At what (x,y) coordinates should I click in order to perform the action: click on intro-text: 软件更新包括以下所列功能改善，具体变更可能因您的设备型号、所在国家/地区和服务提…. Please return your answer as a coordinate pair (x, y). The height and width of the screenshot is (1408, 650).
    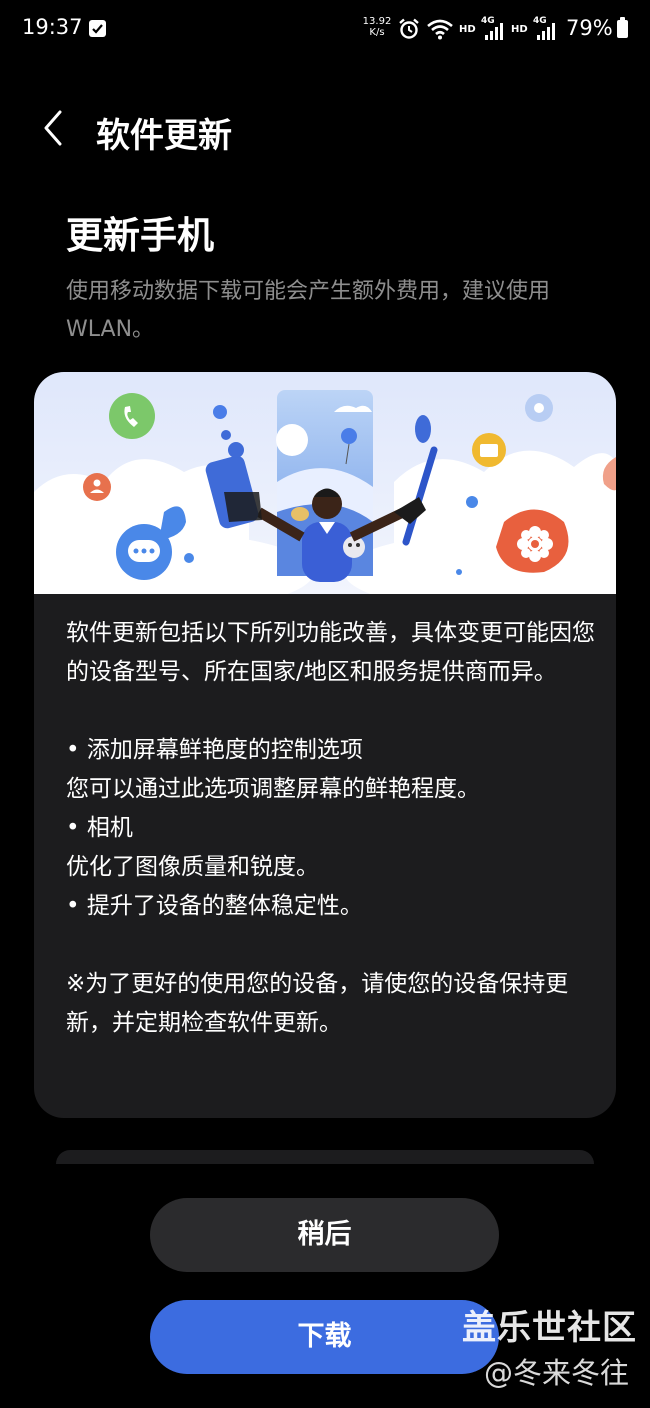
    Looking at the image, I should click on (330, 652).